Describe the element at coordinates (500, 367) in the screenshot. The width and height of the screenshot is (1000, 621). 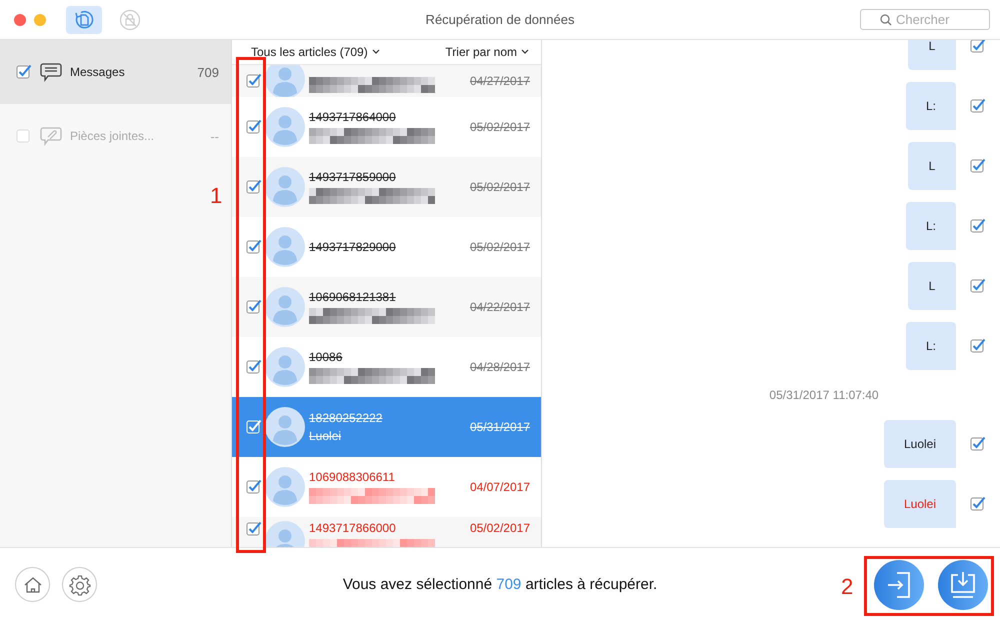
I see `message-date: 04/28/2017` at that location.